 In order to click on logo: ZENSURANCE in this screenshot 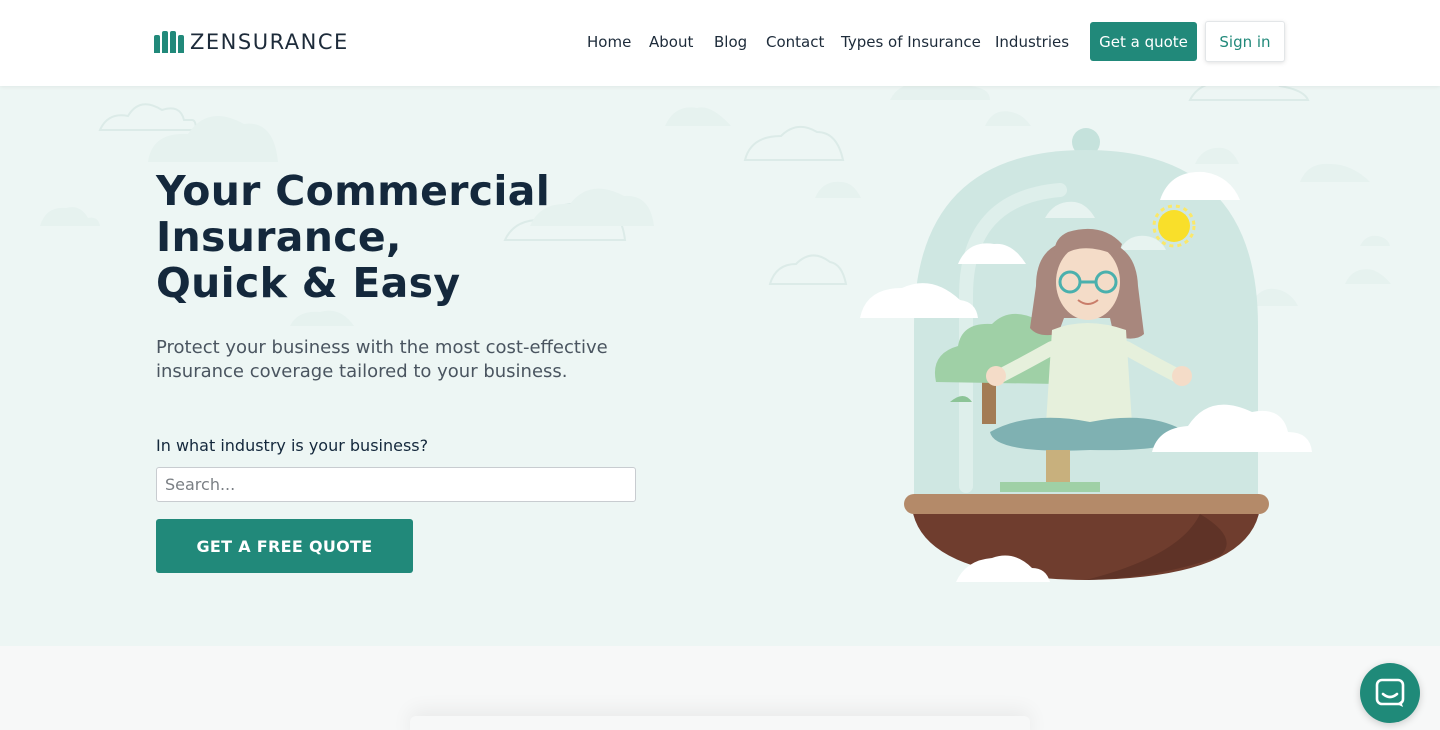, I will do `click(251, 42)`.